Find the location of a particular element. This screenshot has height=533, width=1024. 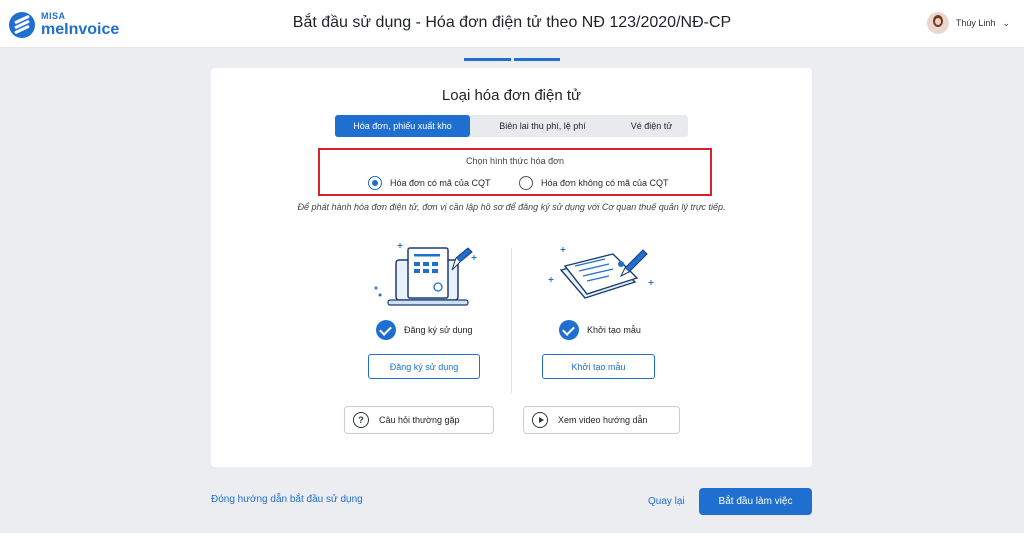

radio-unchecked-icon is located at coordinates (526, 183).